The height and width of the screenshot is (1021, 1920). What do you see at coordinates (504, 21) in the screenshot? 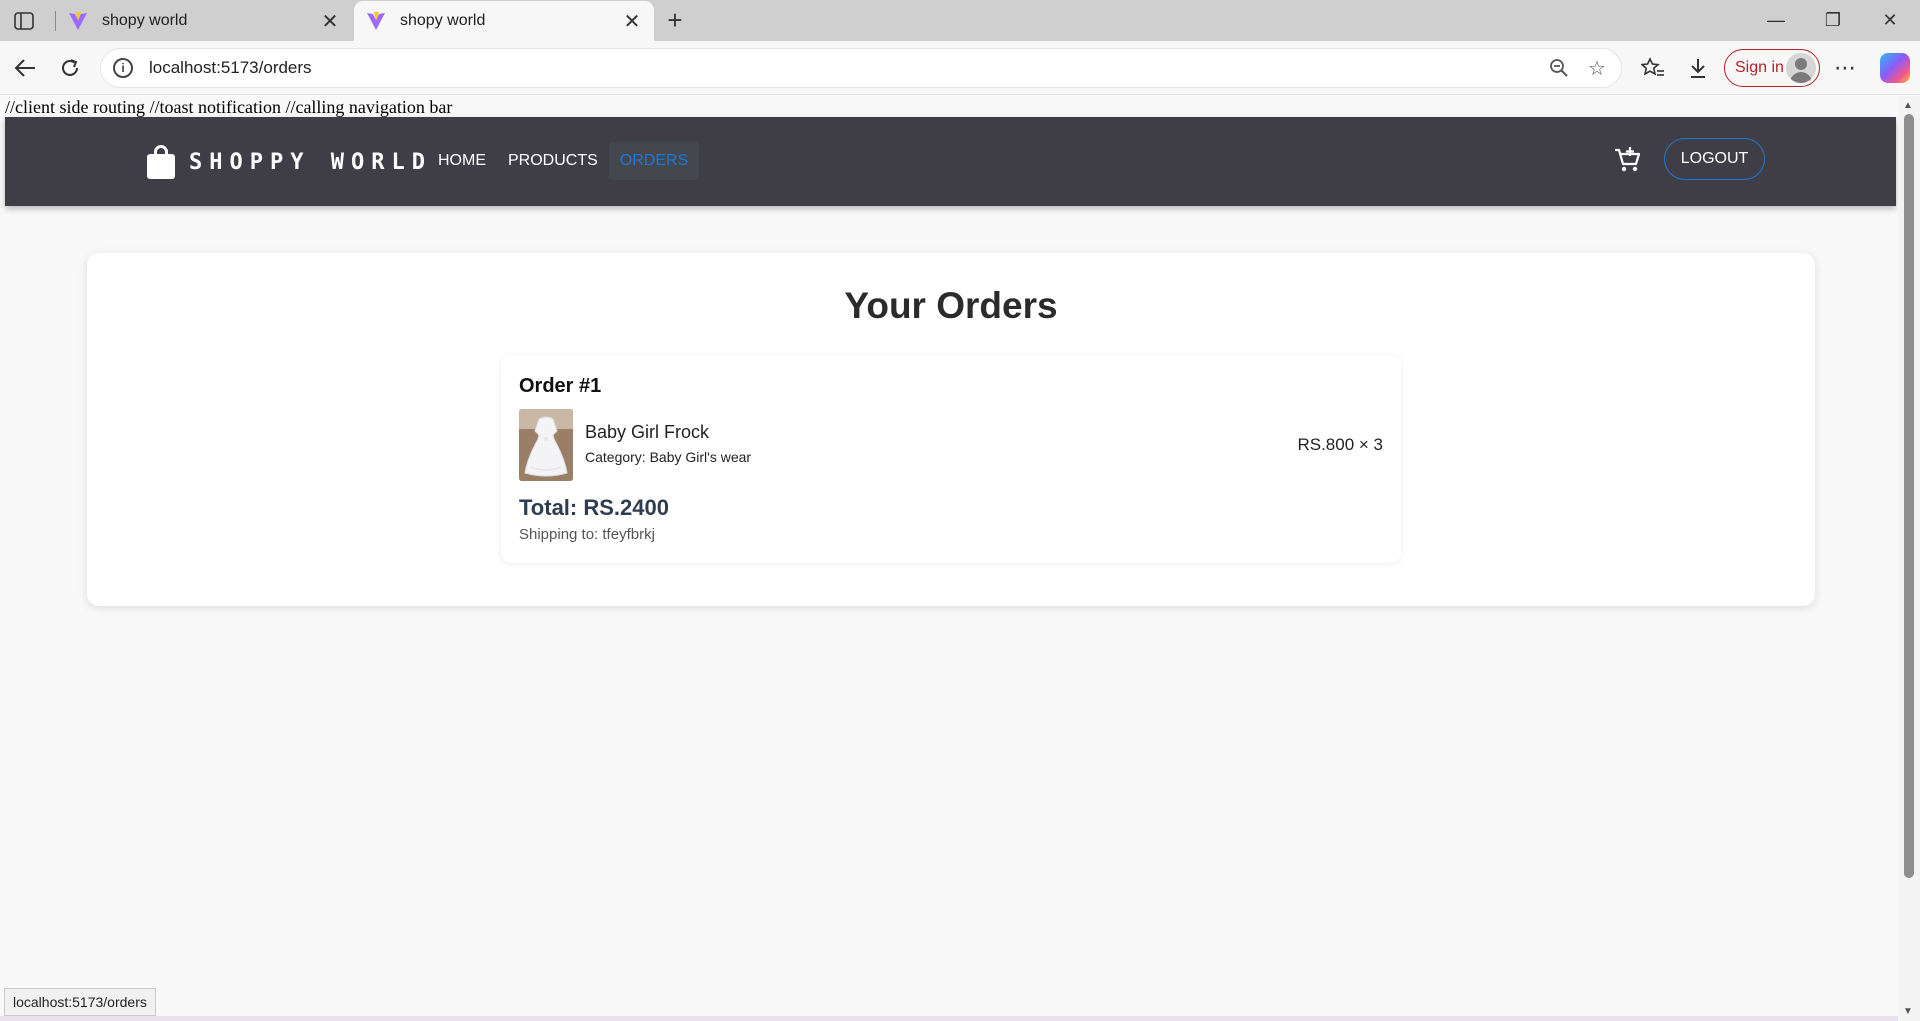
I see `browser-tab-2: shopy world ✕` at bounding box center [504, 21].